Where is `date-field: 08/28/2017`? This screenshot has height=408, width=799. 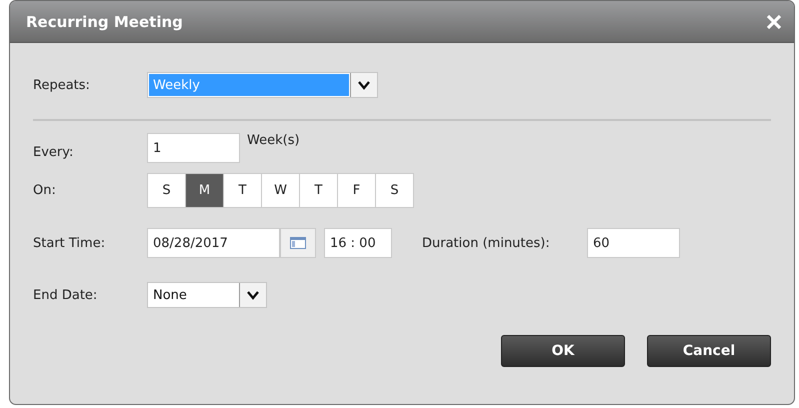
date-field: 08/28/2017 is located at coordinates (213, 243).